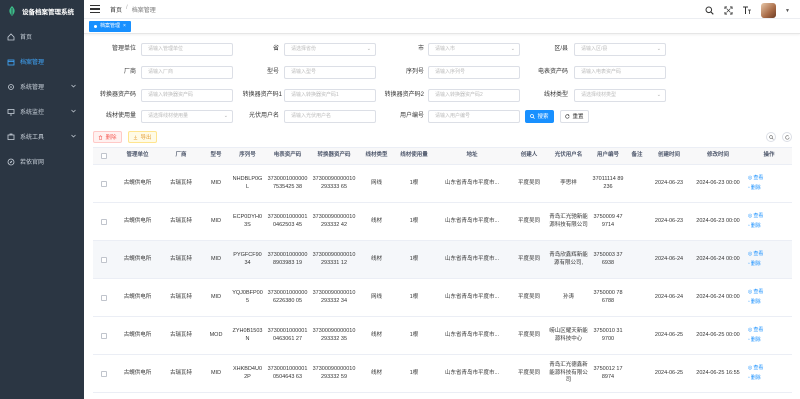  Describe the element at coordinates (637, 156) in the screenshot. I see `column-header: 备注` at that location.